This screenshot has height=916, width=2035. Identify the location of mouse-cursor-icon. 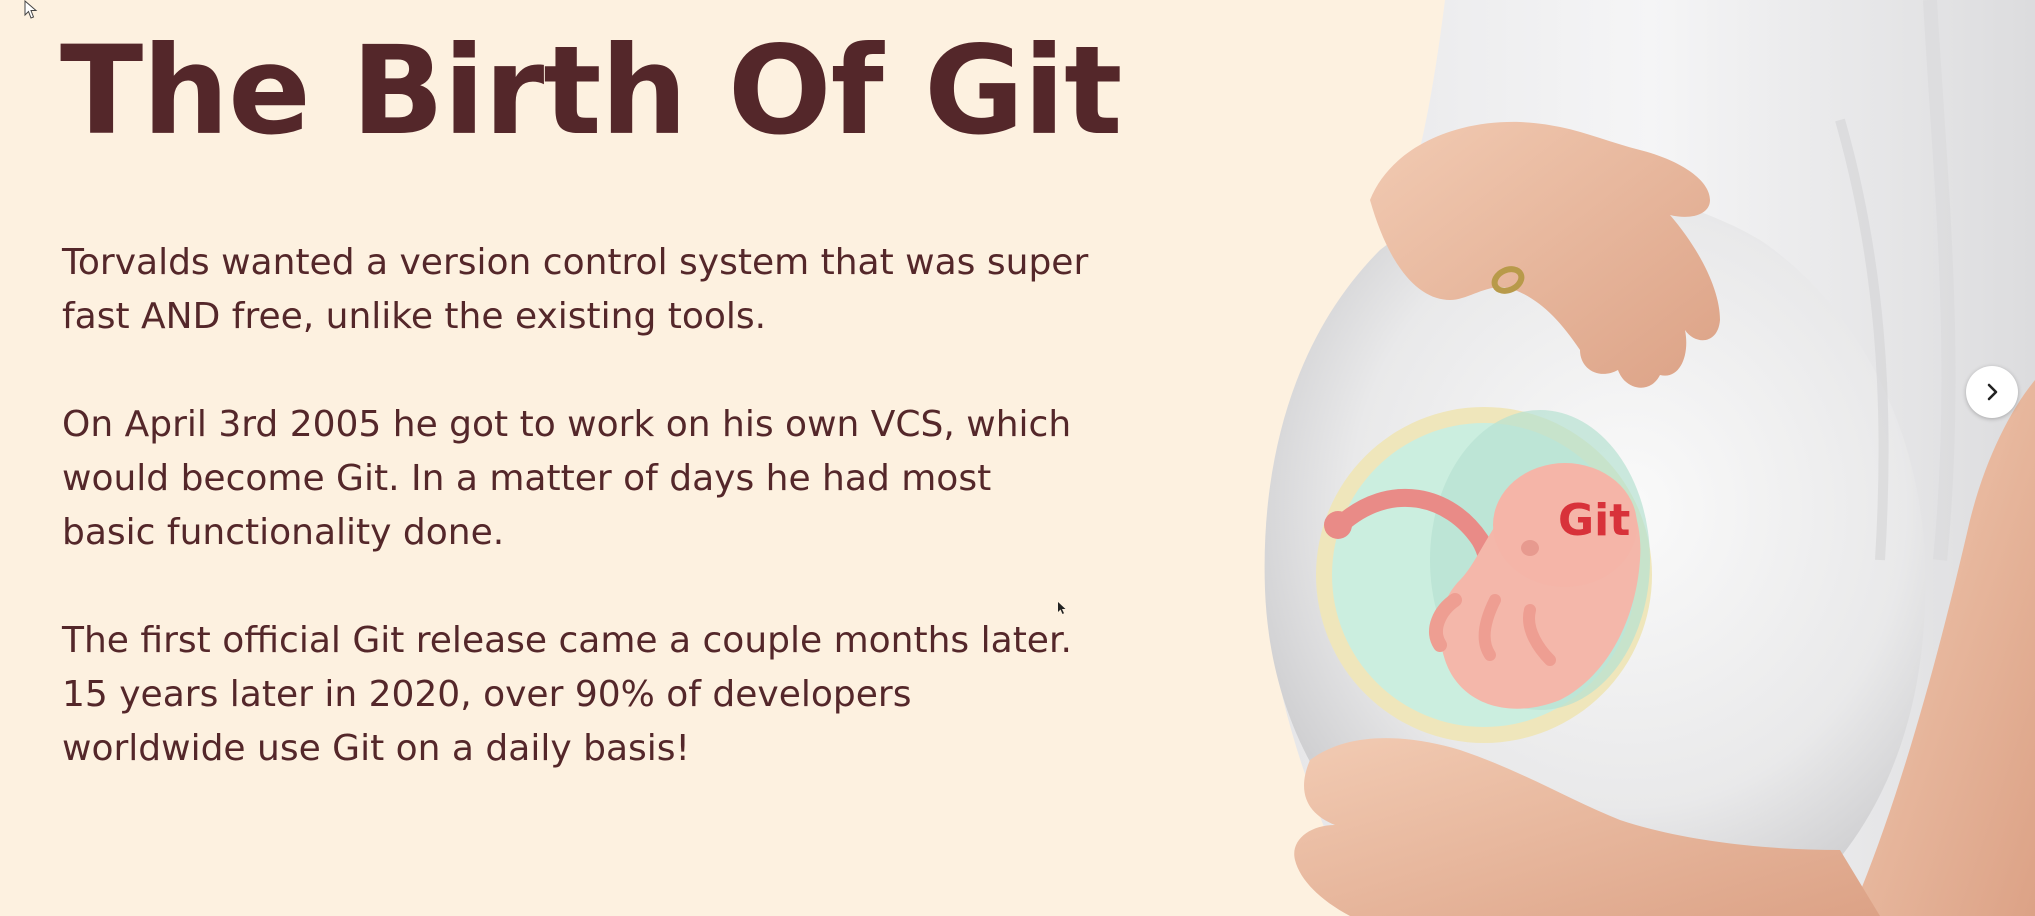
(31, 9).